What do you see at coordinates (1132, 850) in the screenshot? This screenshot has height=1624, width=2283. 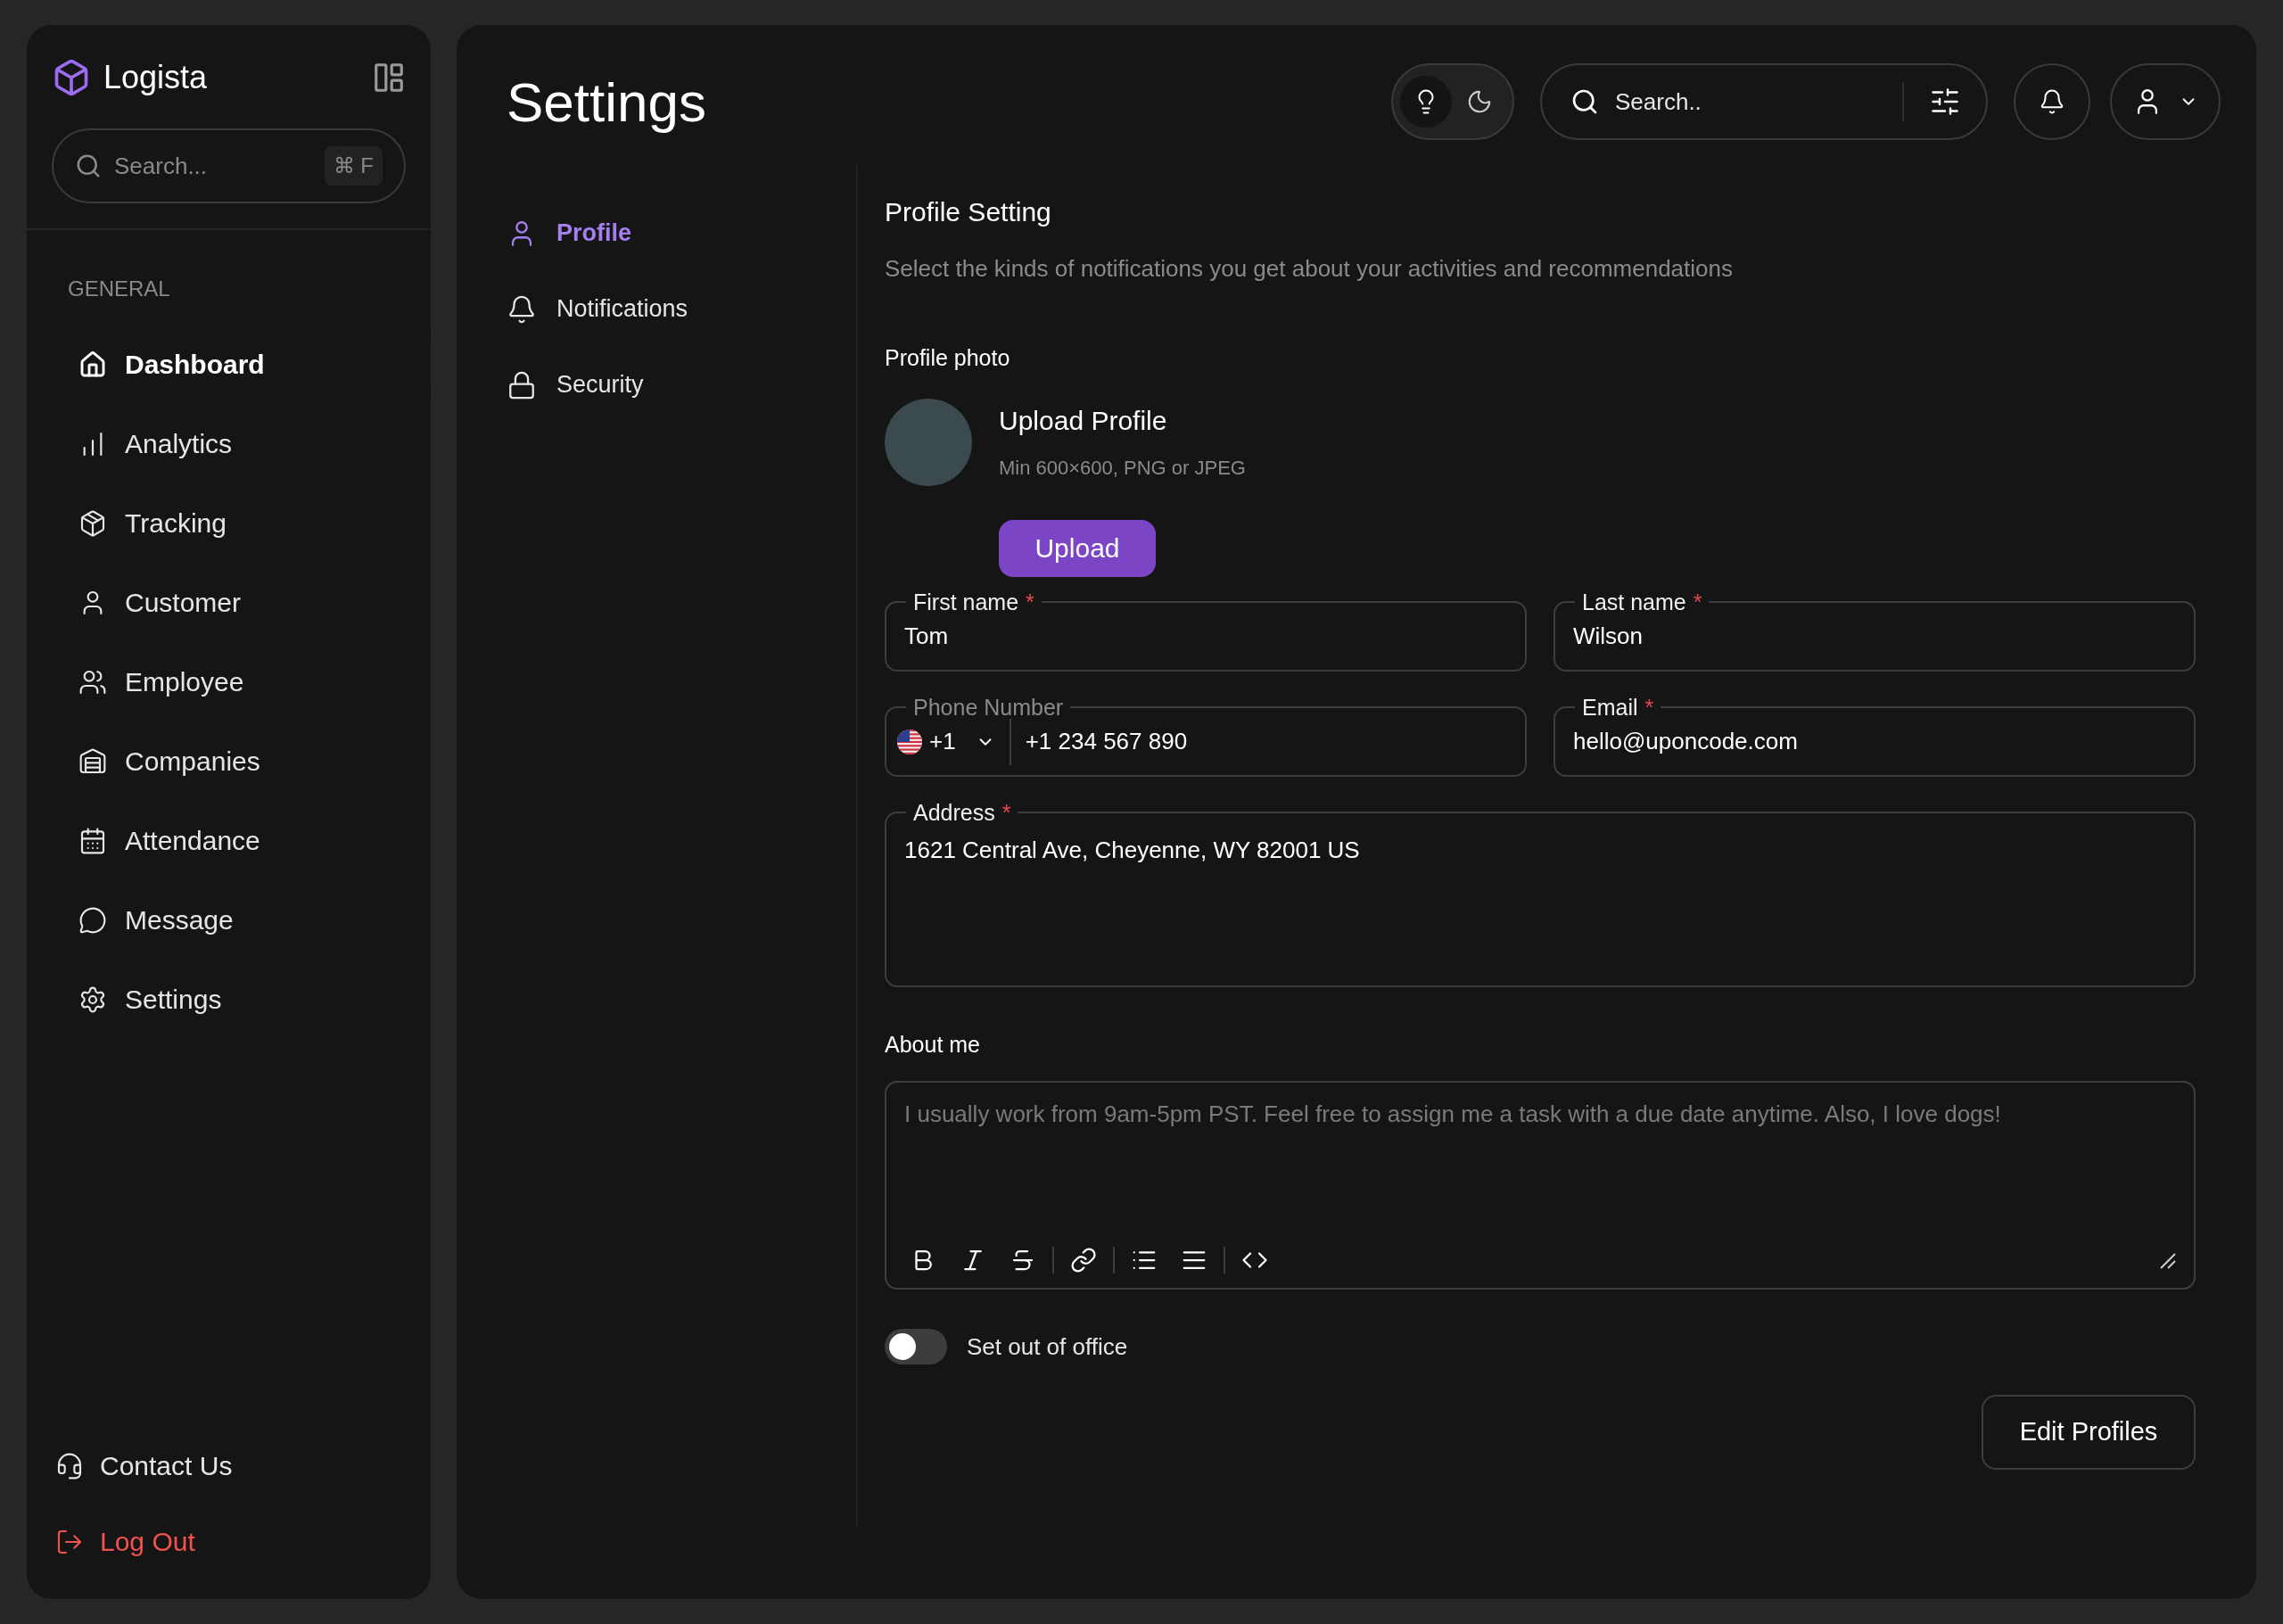 I see `field-value: 1621 Central Ave, Cheyenne, WY 82001 US` at bounding box center [1132, 850].